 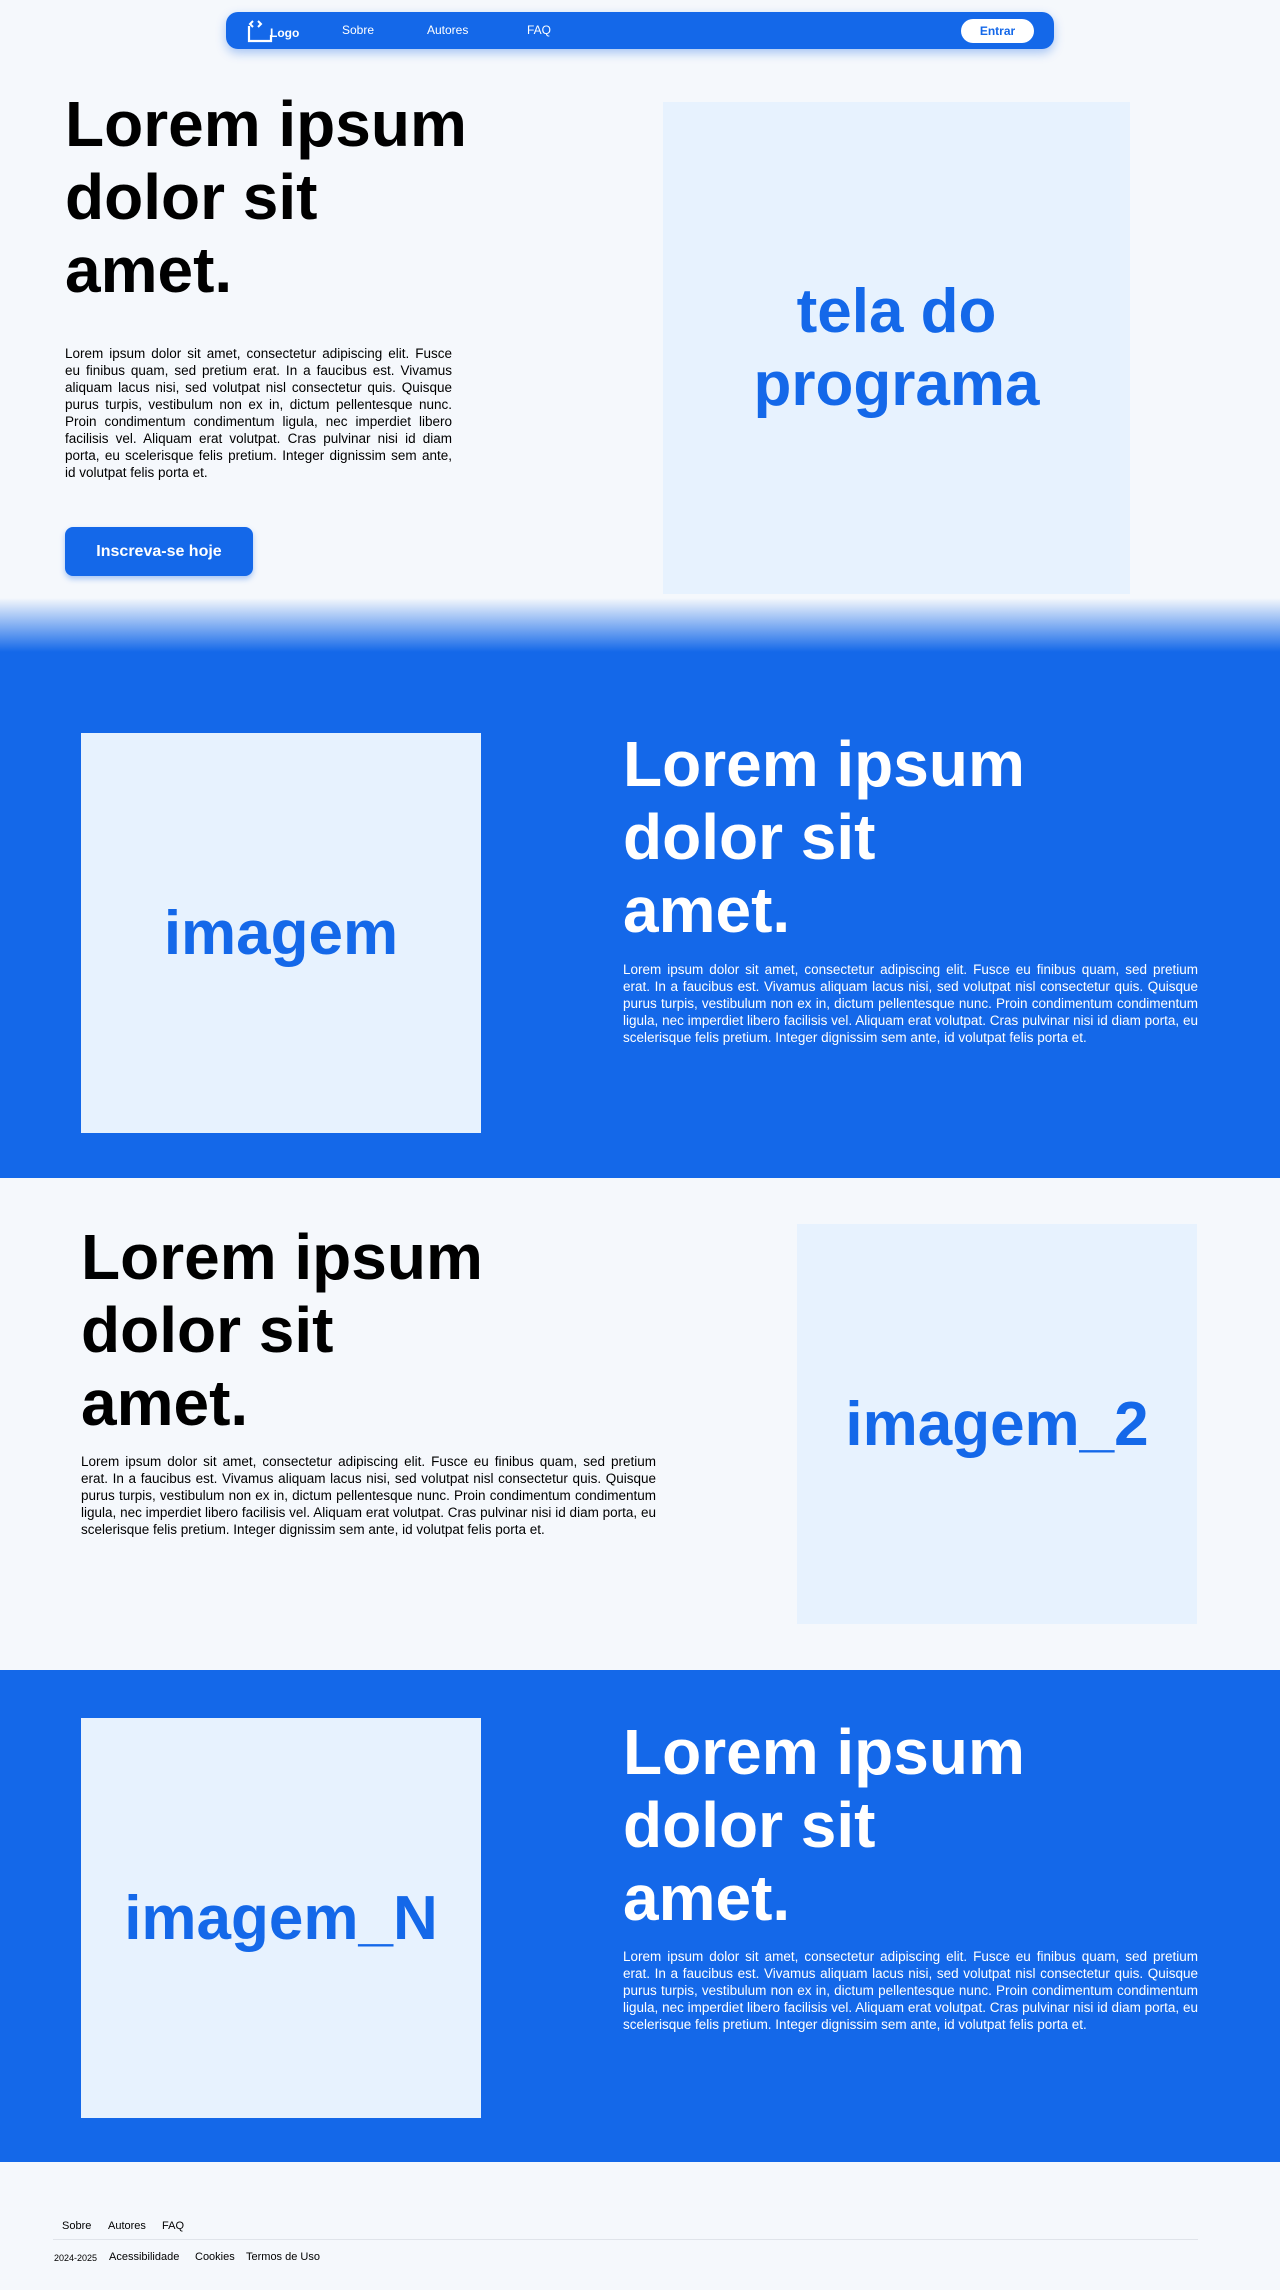 What do you see at coordinates (127, 2226) in the screenshot?
I see `footer-link-autores: Autores` at bounding box center [127, 2226].